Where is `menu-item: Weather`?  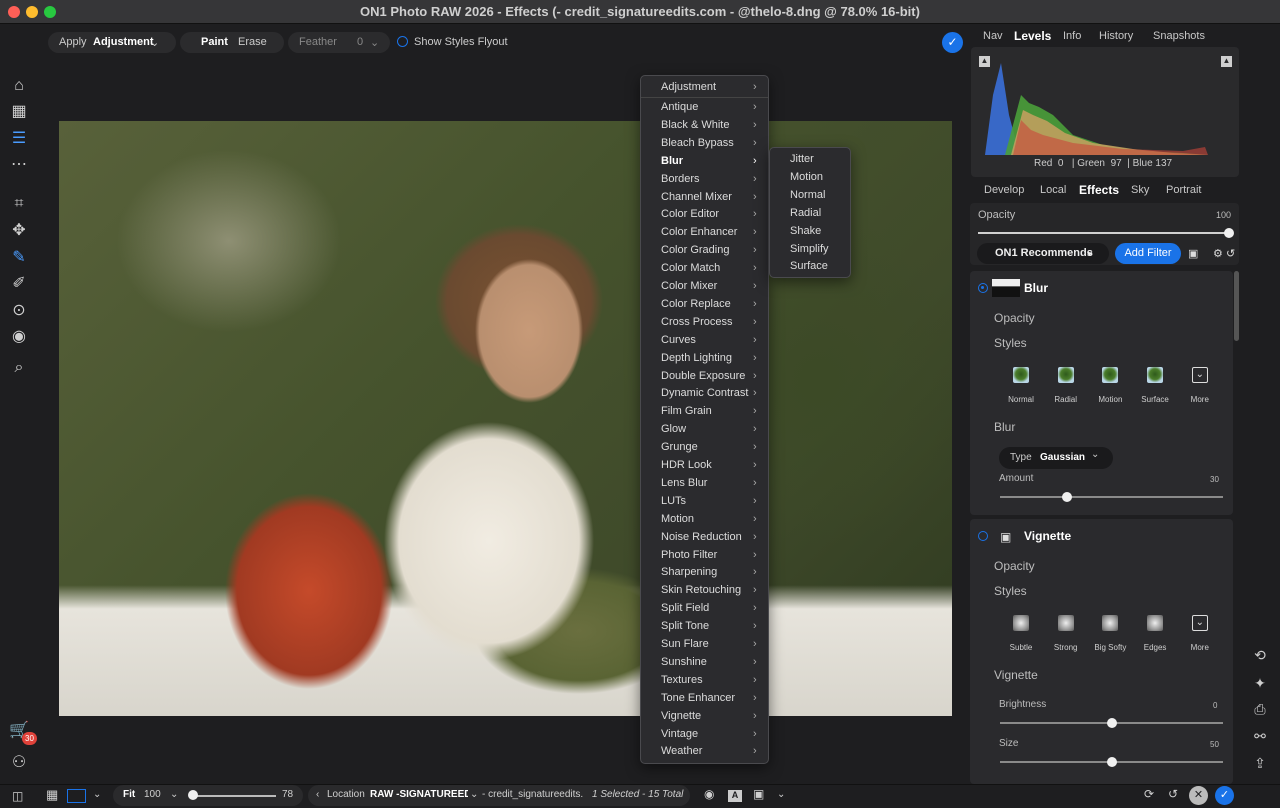 menu-item: Weather is located at coordinates (681, 751).